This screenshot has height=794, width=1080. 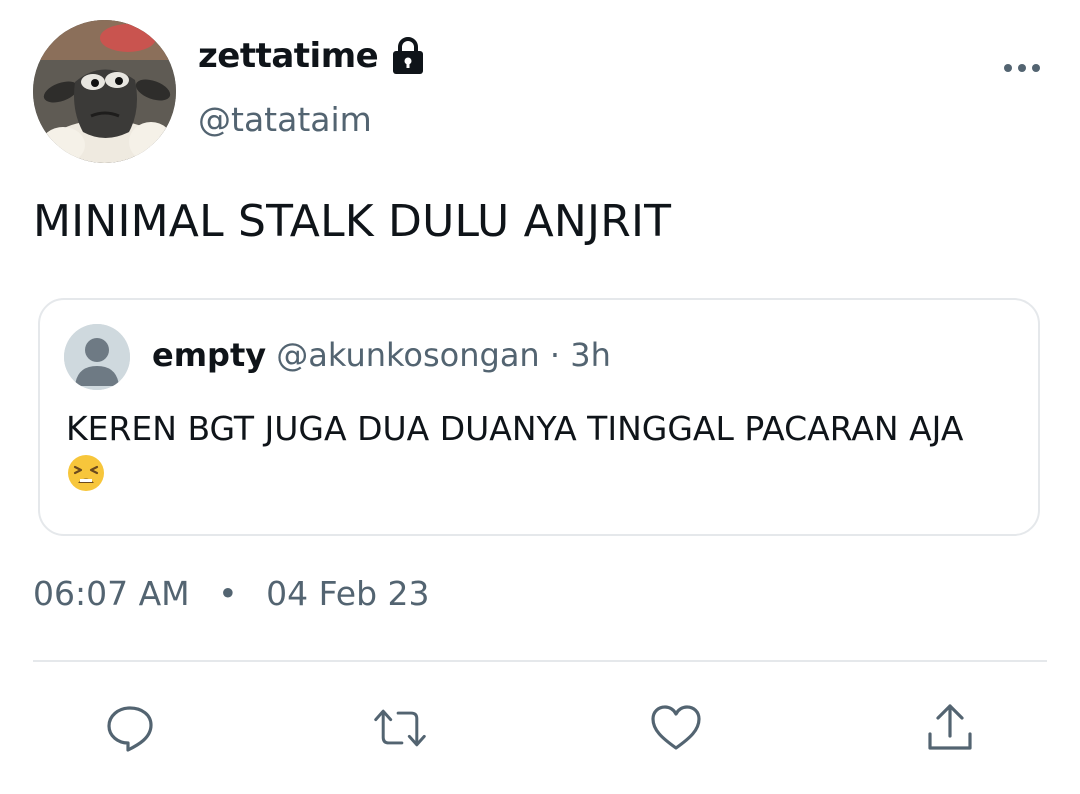 I want to click on share-icon, so click(x=950, y=727).